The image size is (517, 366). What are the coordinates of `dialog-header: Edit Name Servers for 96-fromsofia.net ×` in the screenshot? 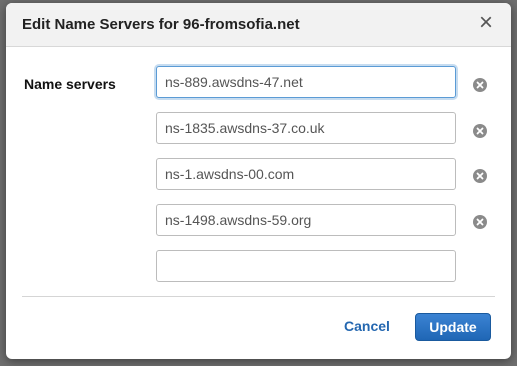 It's located at (258, 25).